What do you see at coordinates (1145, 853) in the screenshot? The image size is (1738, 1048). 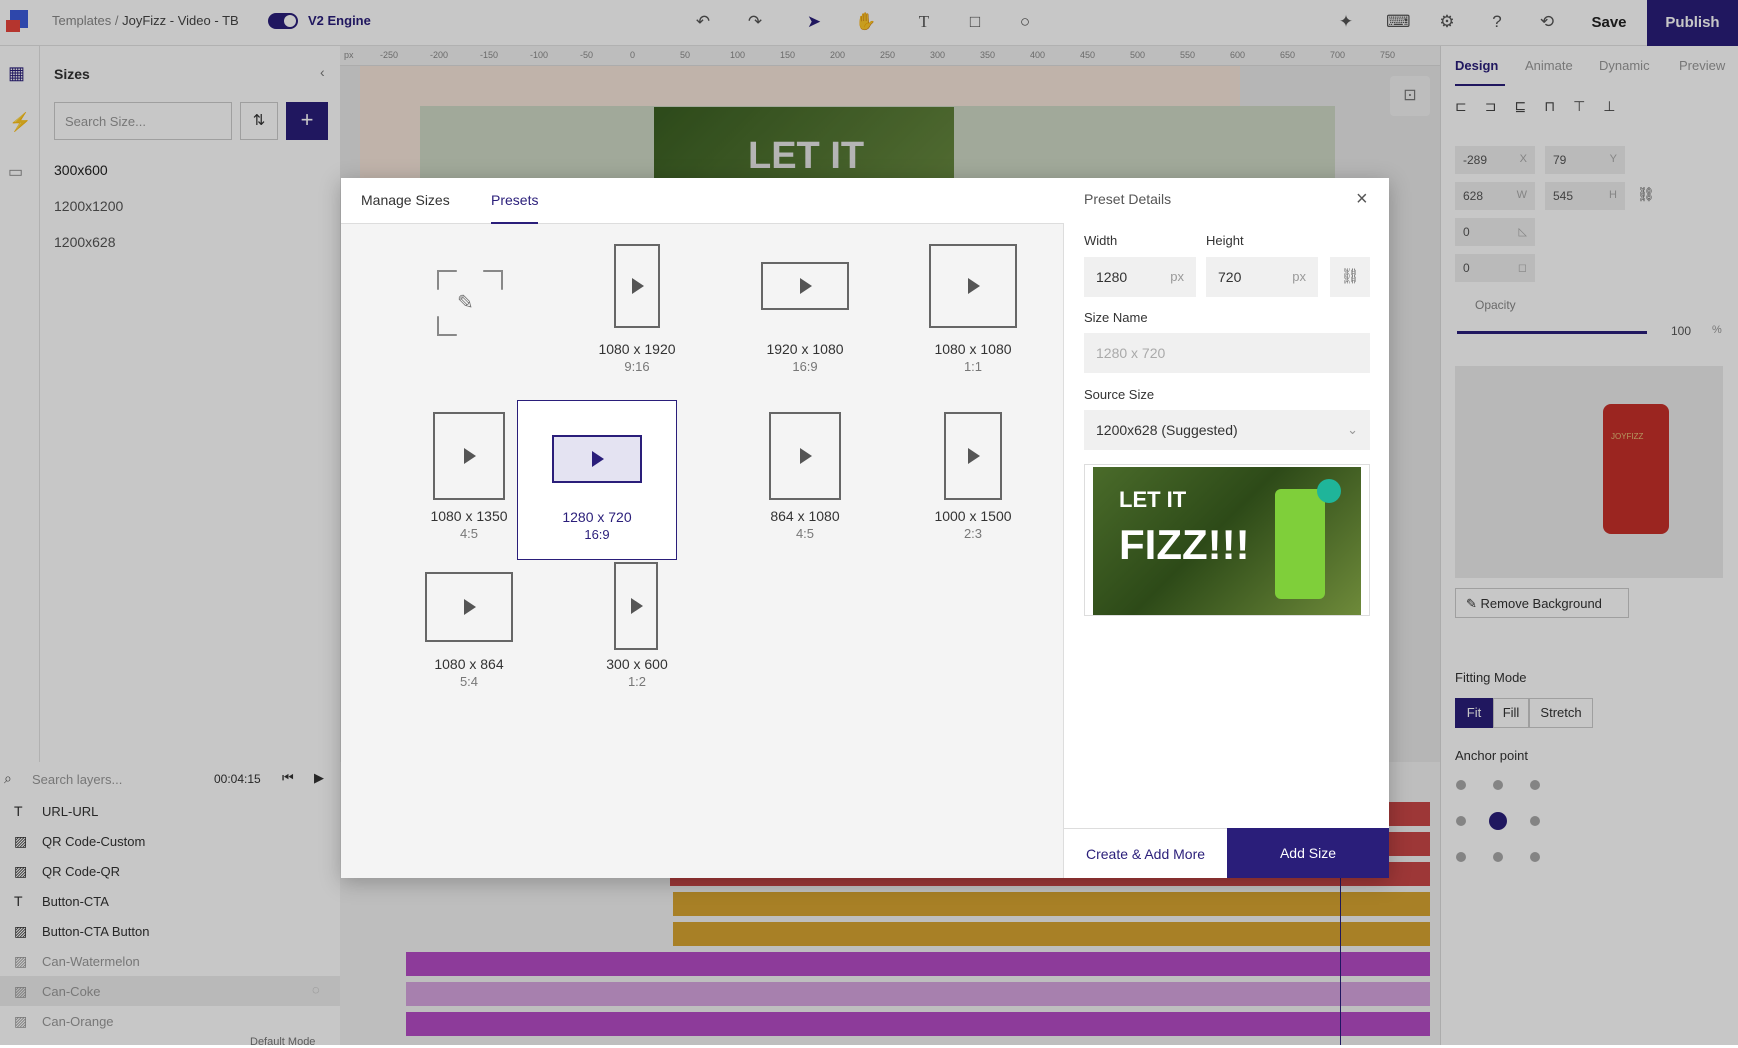 I see `create-and-add-more-button: Create & Add More` at bounding box center [1145, 853].